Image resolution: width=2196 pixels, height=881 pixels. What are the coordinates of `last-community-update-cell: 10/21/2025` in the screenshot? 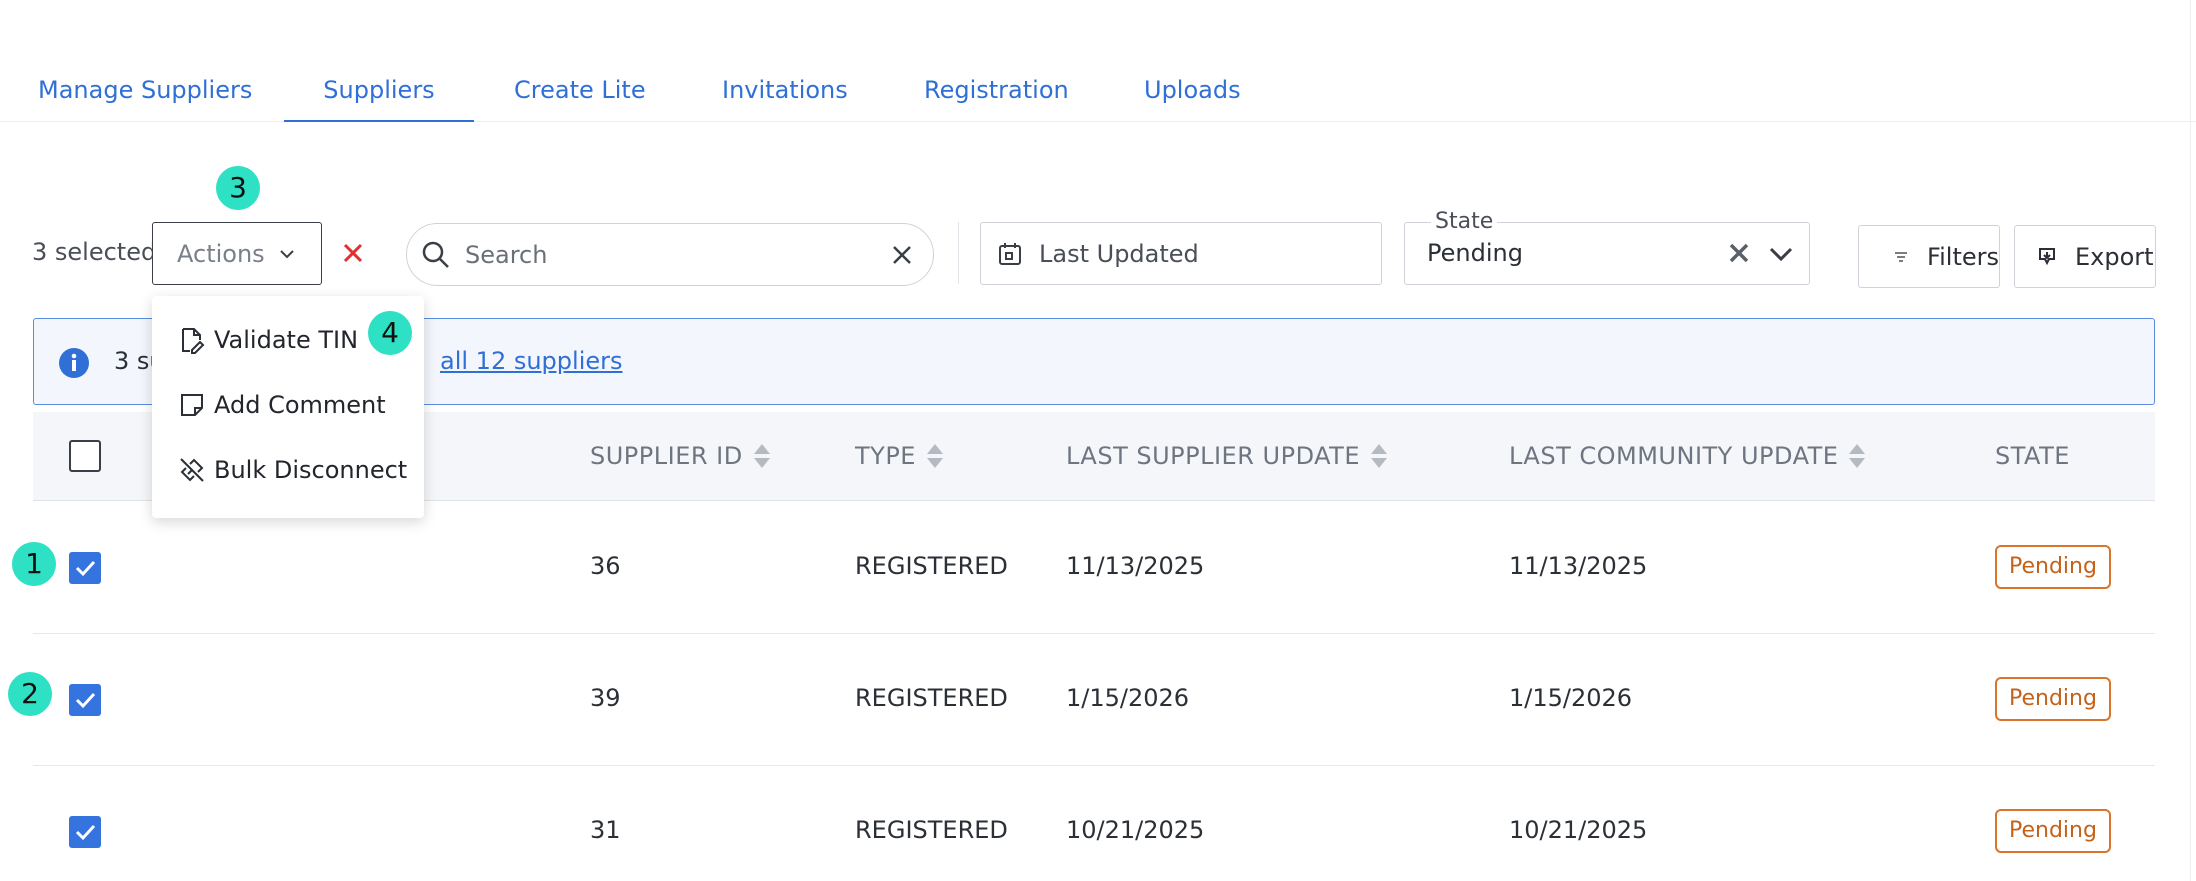 It's located at (1578, 830).